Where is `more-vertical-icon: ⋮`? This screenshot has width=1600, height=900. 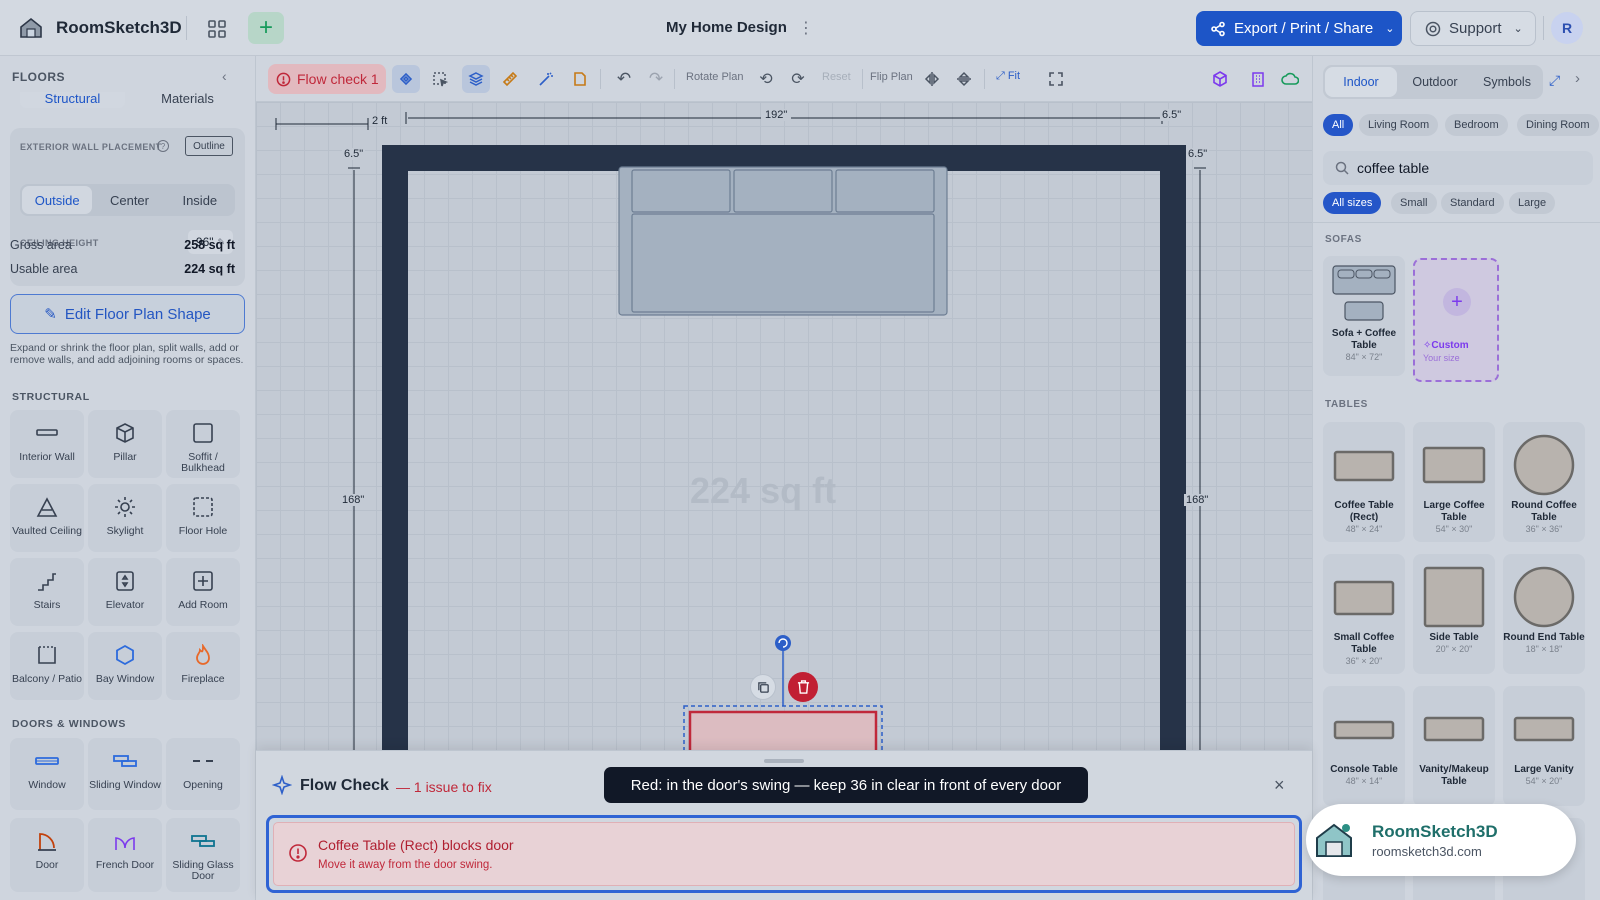 more-vertical-icon: ⋮ is located at coordinates (806, 28).